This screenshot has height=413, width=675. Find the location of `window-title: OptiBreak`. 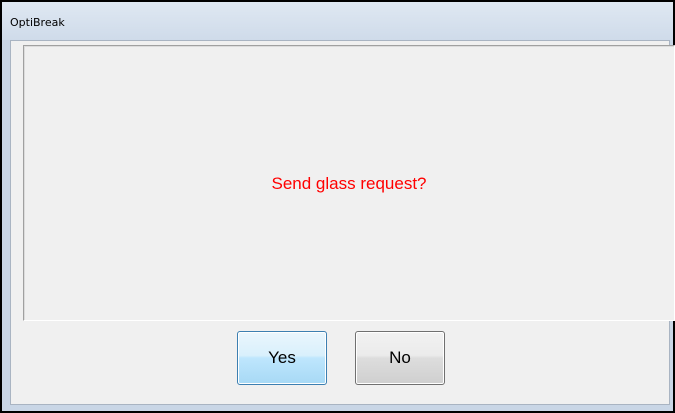

window-title: OptiBreak is located at coordinates (37, 22).